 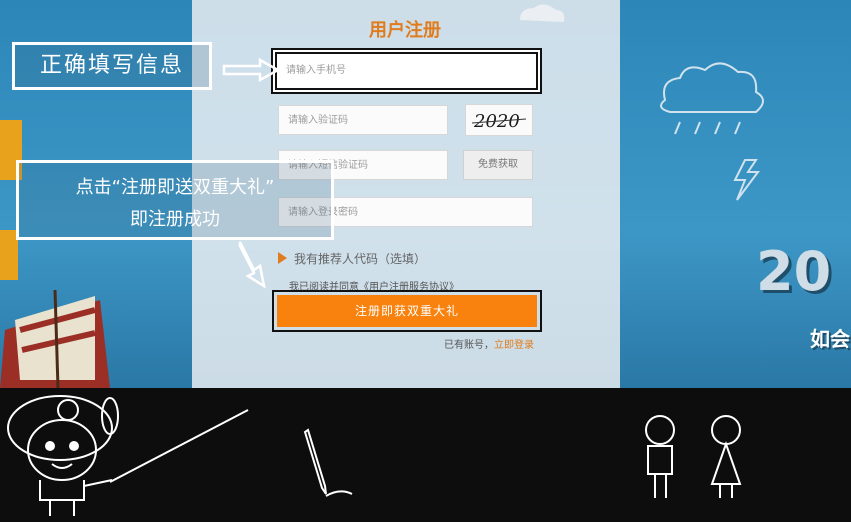 What do you see at coordinates (328, 462) in the screenshot?
I see `pencil-icon` at bounding box center [328, 462].